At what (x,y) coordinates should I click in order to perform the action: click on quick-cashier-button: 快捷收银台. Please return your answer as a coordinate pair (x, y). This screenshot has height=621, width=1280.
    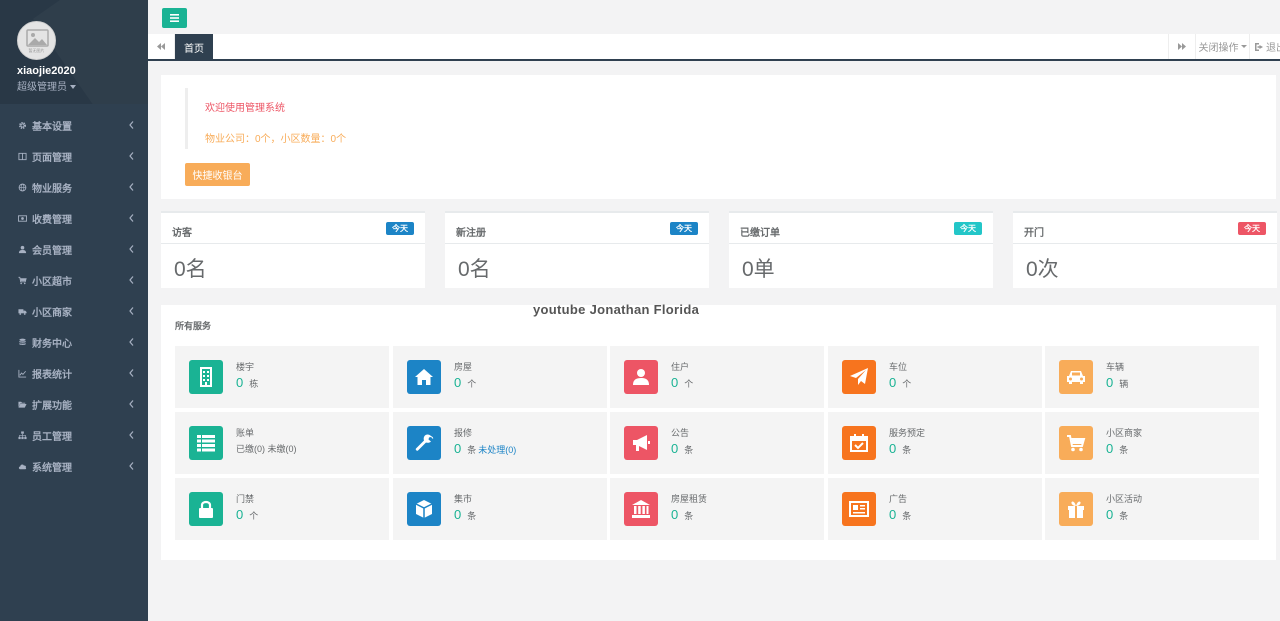
    Looking at the image, I should click on (217, 174).